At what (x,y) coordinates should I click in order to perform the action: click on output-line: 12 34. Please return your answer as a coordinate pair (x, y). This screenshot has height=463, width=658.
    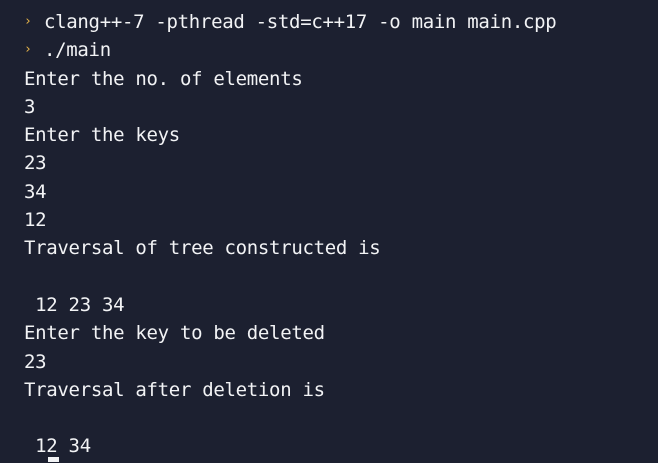
    Looking at the image, I should click on (57, 446).